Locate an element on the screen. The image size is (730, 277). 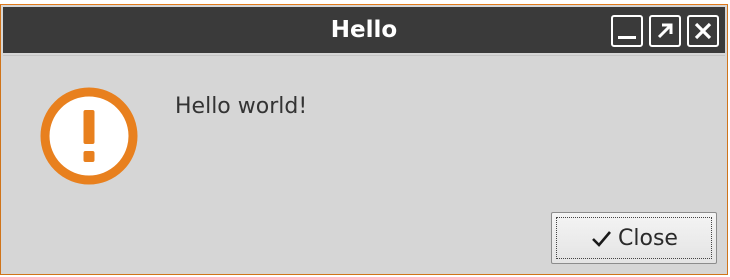
close-button-focus-ring: Close is located at coordinates (634, 238).